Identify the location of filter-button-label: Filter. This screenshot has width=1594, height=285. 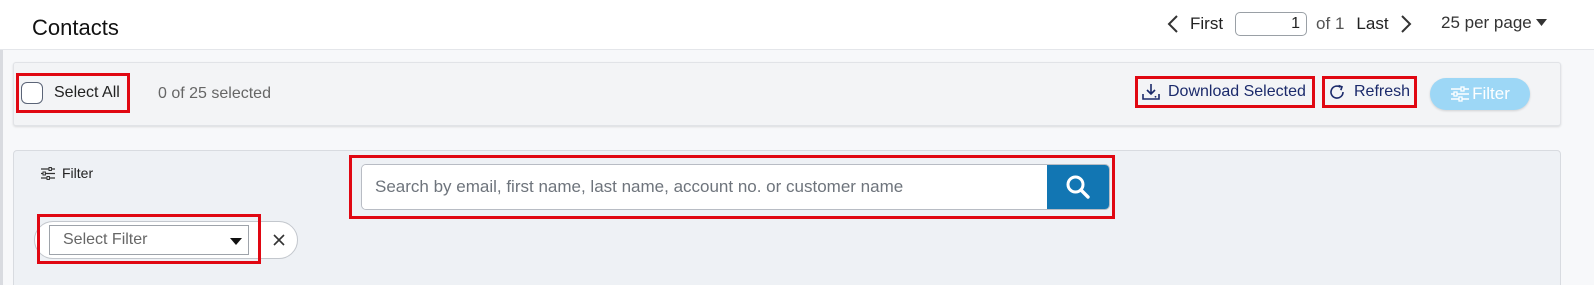
(1491, 93).